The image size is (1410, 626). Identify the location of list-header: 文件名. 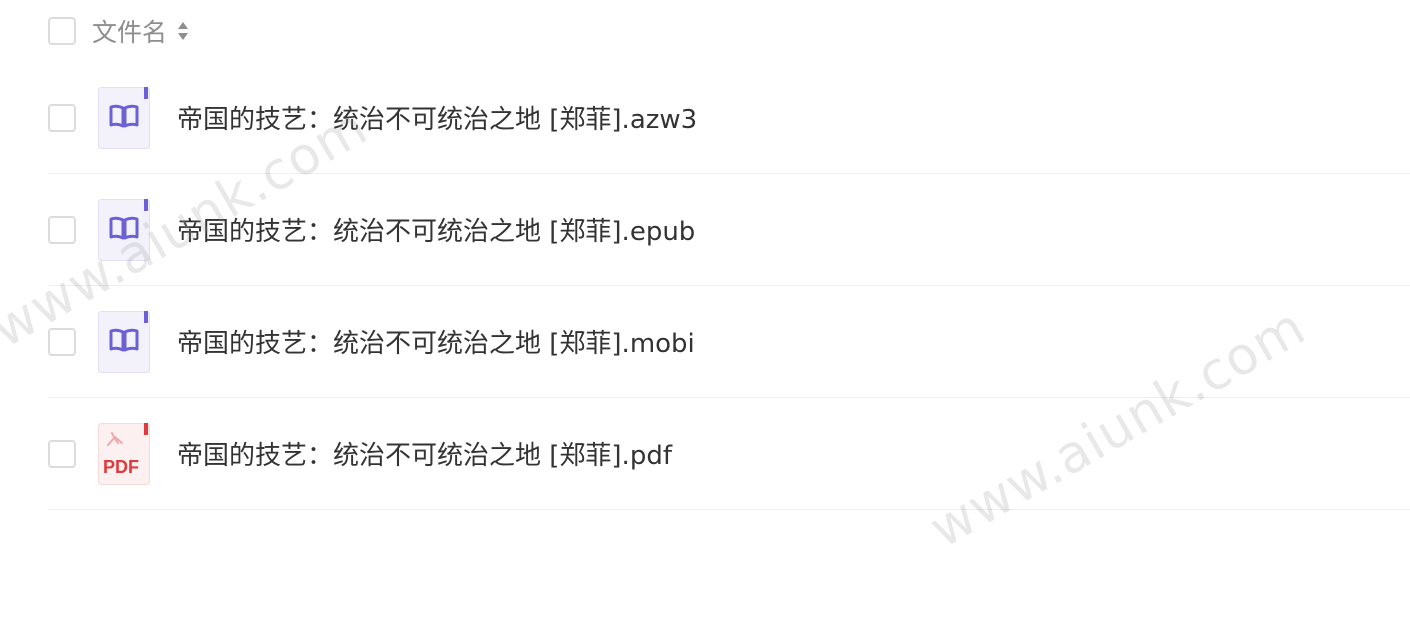
(729, 31).